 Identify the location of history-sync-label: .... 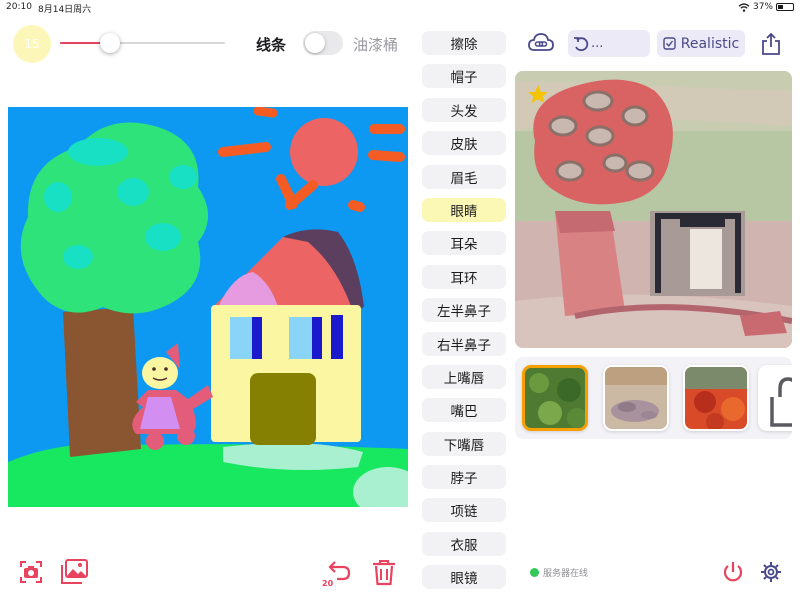
(597, 43).